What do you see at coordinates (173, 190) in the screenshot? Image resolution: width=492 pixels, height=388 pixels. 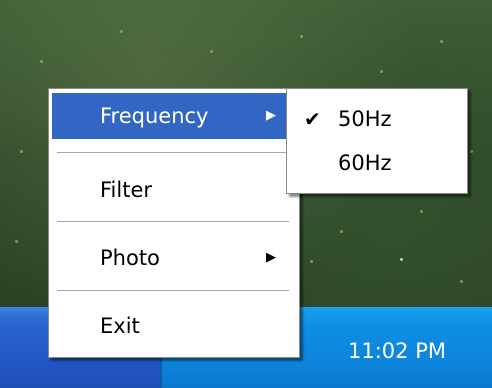 I see `menu-item-filter: Filter` at bounding box center [173, 190].